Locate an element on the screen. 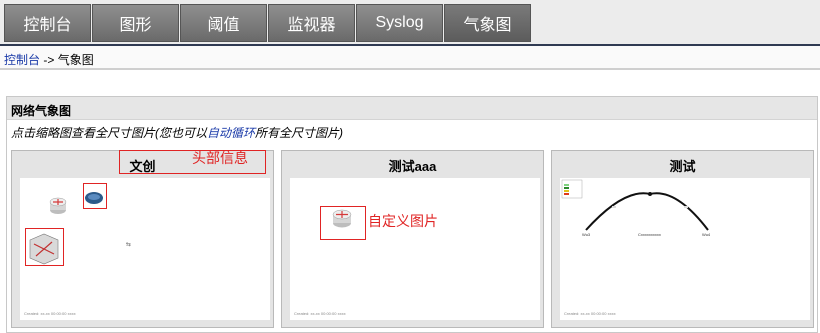 Image resolution: width=820 pixels, height=333 pixels. tab-strip: 控制台 图形 阈值 监视器 Syslog 气象图 is located at coordinates (268, 23).